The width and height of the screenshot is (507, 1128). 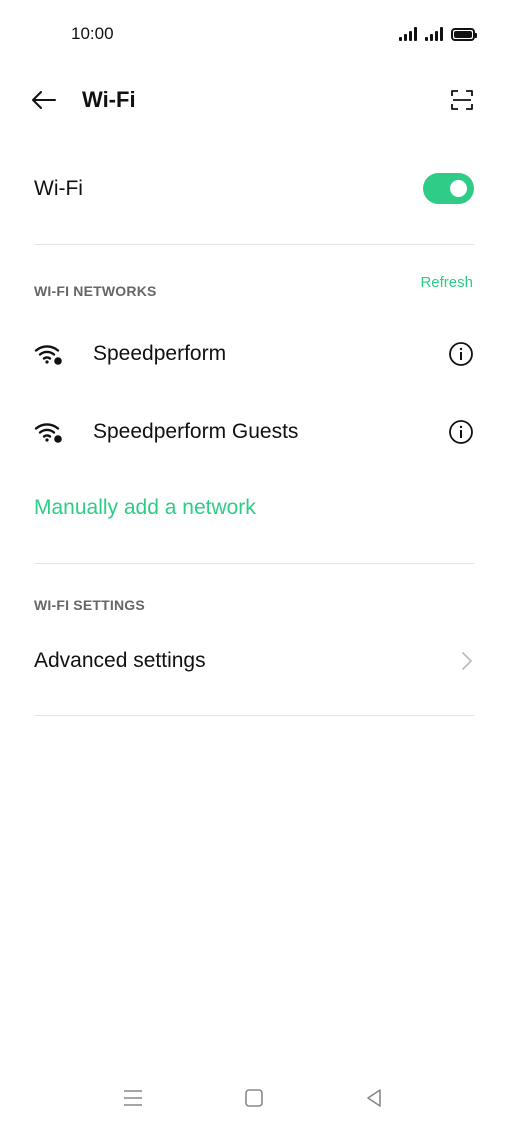 I want to click on system-nav-bar, so click(x=253, y=1098).